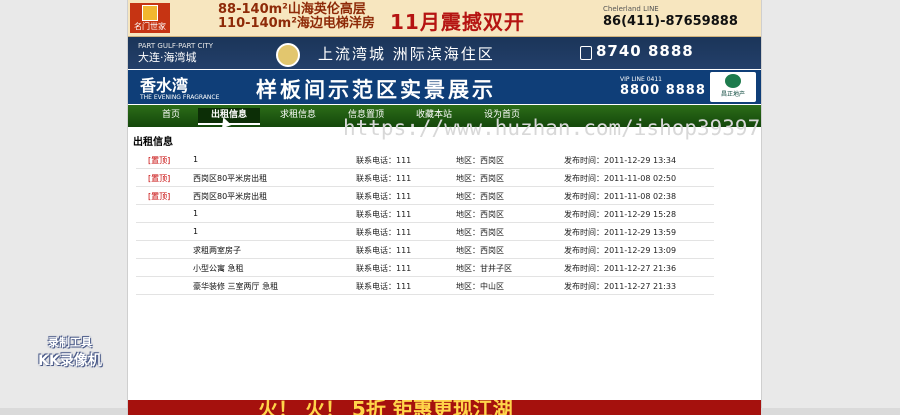 The height and width of the screenshot is (415, 900). Describe the element at coordinates (484, 268) in the screenshot. I see `listing-area: 地区：甘井子区` at that location.